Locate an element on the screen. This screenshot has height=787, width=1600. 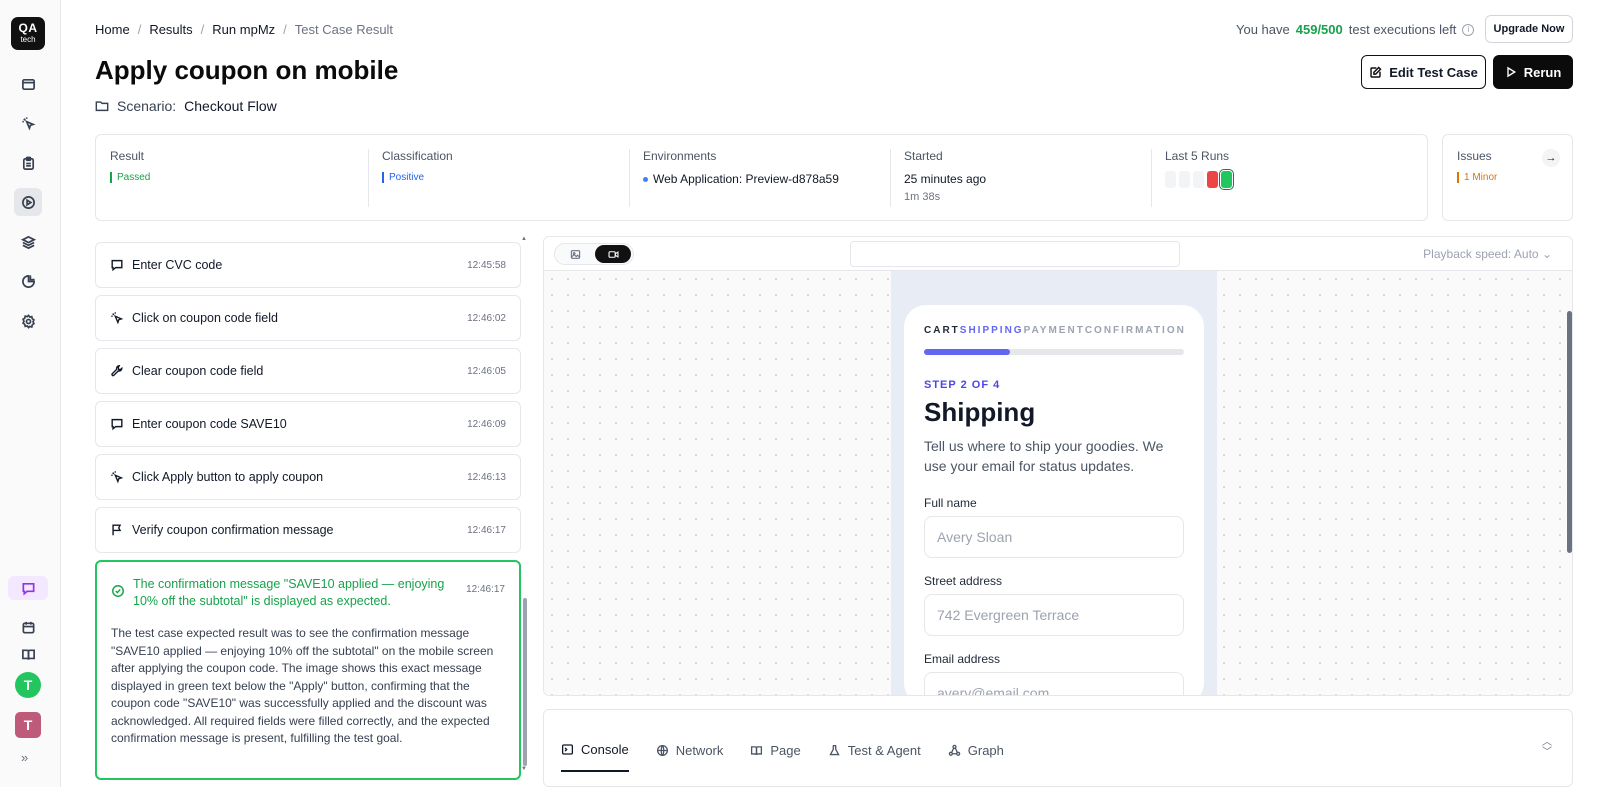
scrollbar-thumb is located at coordinates (525, 682).